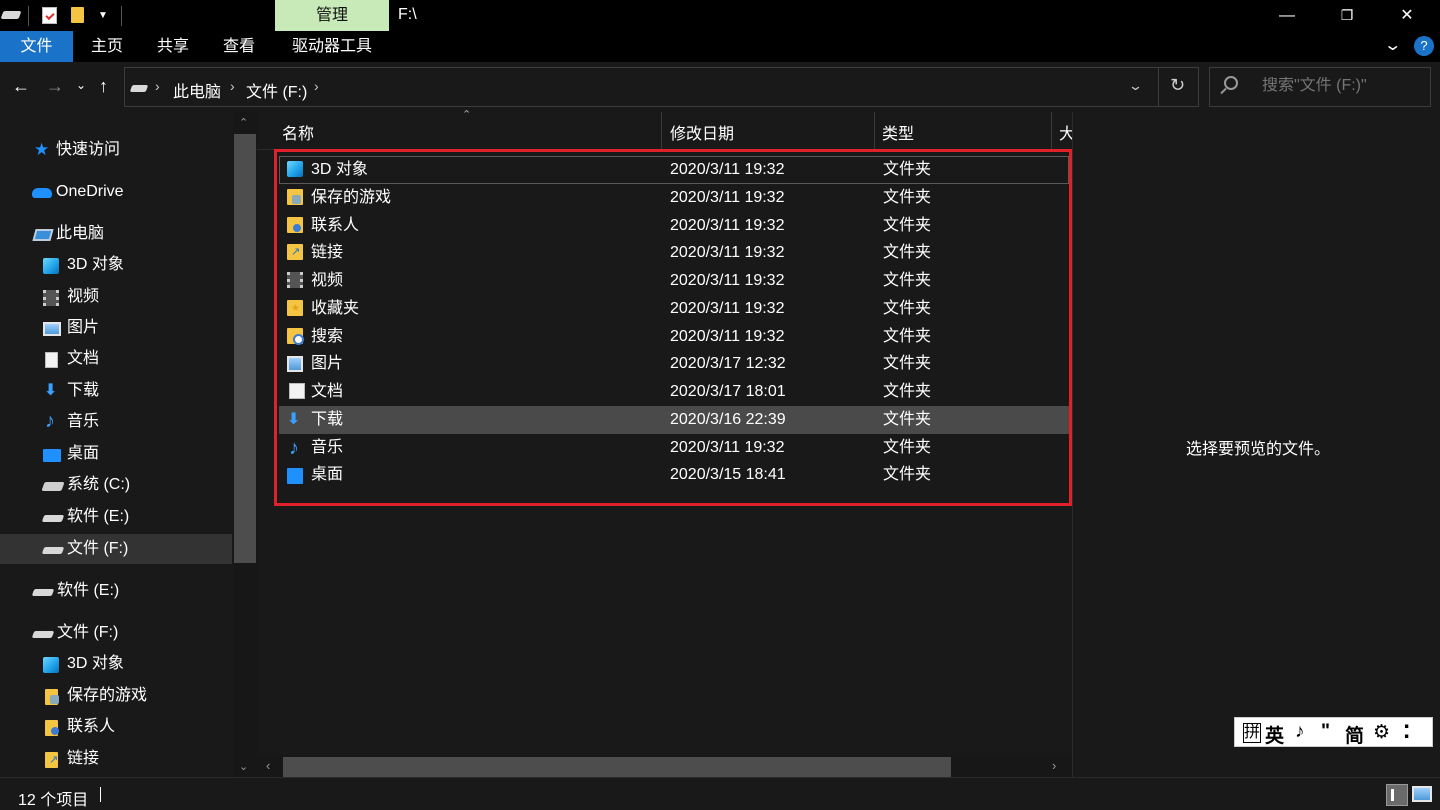  What do you see at coordinates (83, 327) in the screenshot?
I see `nav-label: 图片` at bounding box center [83, 327].